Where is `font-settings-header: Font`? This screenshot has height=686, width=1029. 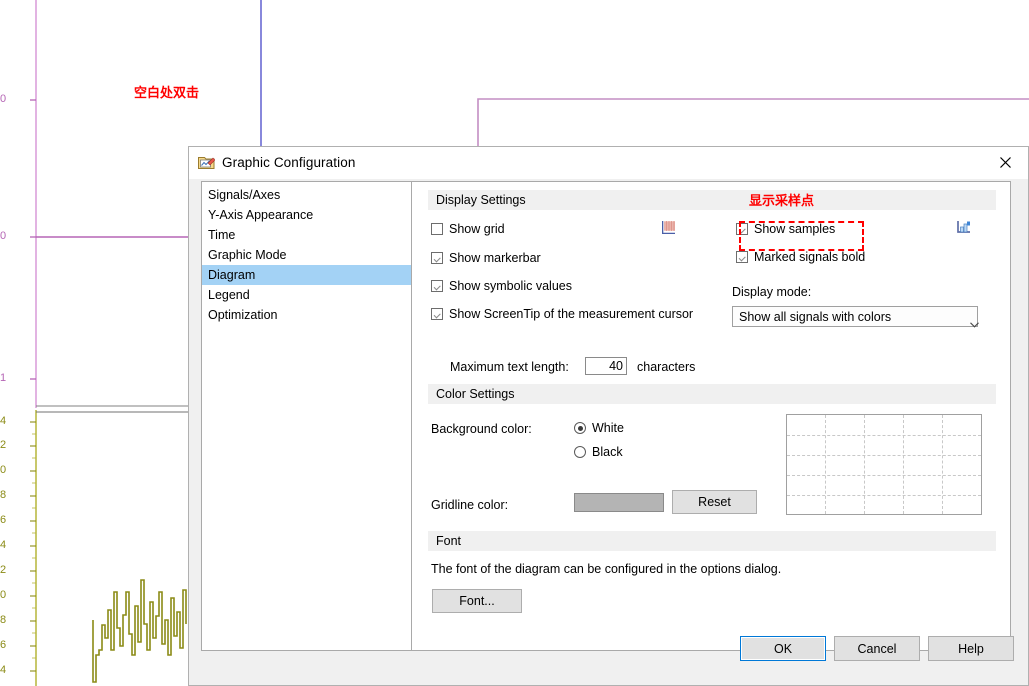 font-settings-header: Font is located at coordinates (712, 541).